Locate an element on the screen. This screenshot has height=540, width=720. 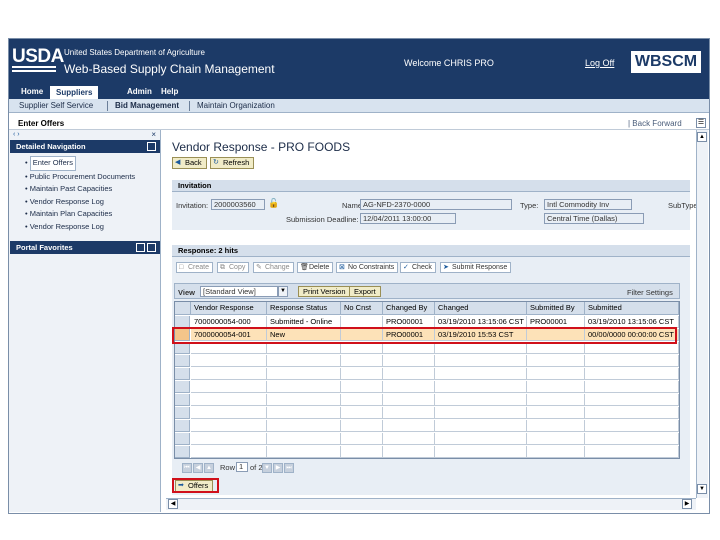
nav-item-enter-offers: • Enter Offers is located at coordinates (80, 163).